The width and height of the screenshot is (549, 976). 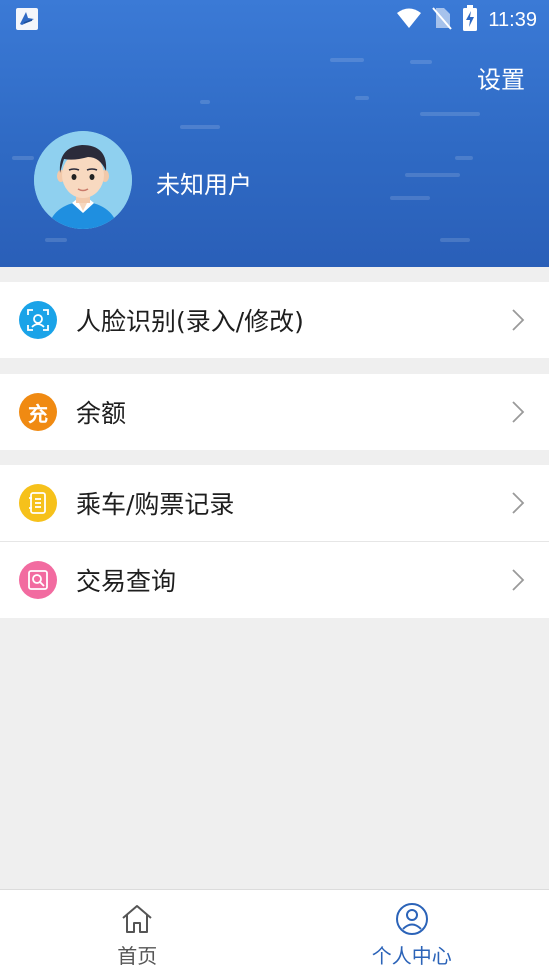 What do you see at coordinates (470, 20) in the screenshot?
I see `battery-charging-icon` at bounding box center [470, 20].